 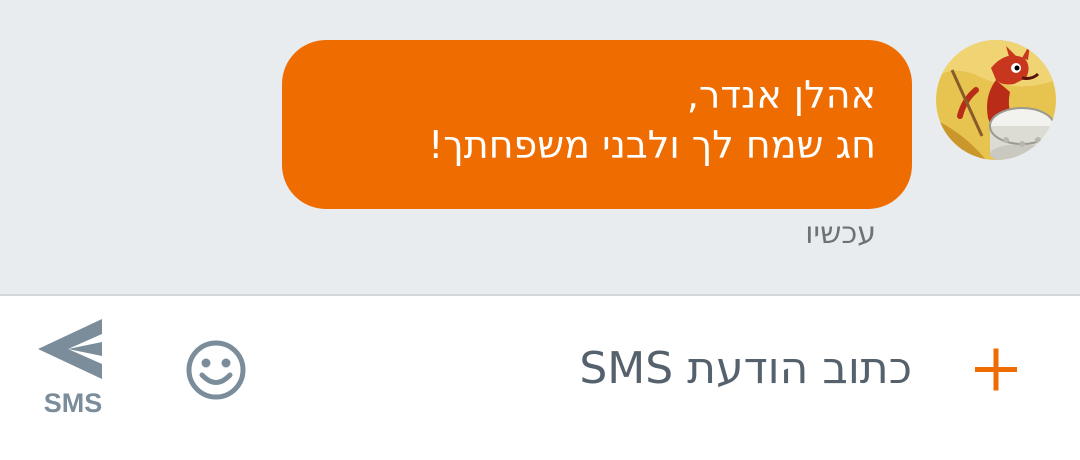 What do you see at coordinates (652, 145) in the screenshot?
I see `message-line-2: חג שמח לך ולבני משפחתך!` at bounding box center [652, 145].